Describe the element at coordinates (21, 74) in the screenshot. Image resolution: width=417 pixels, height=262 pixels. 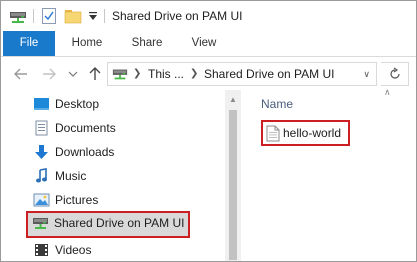
I see `arrow-left-icon` at that location.